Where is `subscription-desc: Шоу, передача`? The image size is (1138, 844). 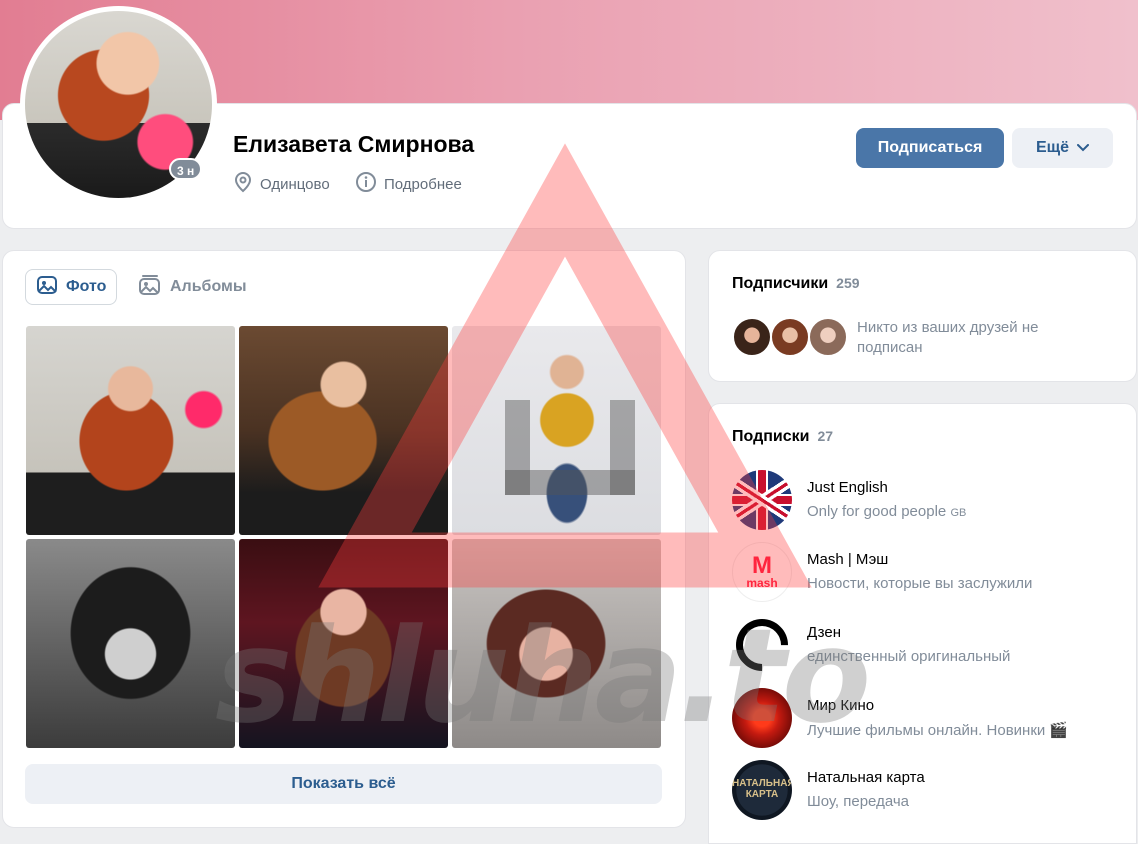
subscription-desc: Шоу, передача is located at coordinates (858, 801).